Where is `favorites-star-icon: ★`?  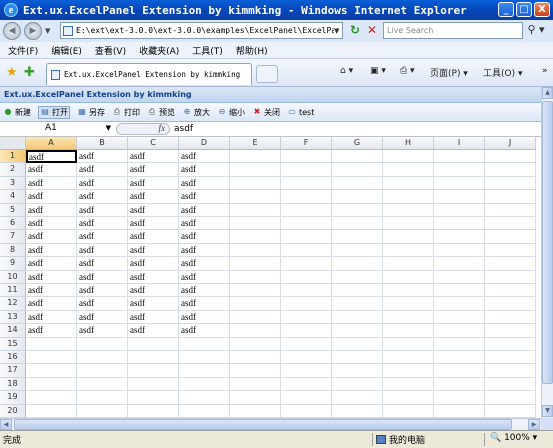
favorites-star-icon: ★ is located at coordinates (12, 72).